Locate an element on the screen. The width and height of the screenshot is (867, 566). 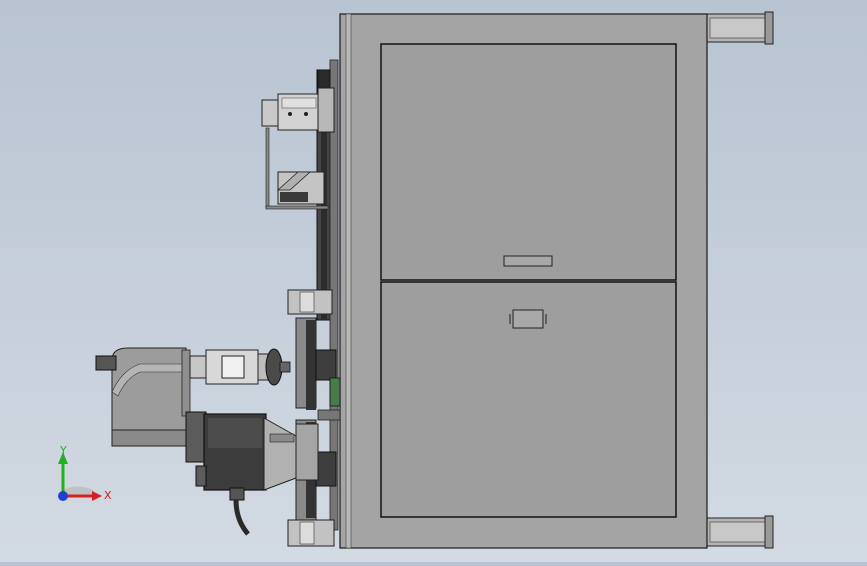
z-axis-dot is located at coordinates (63, 496).